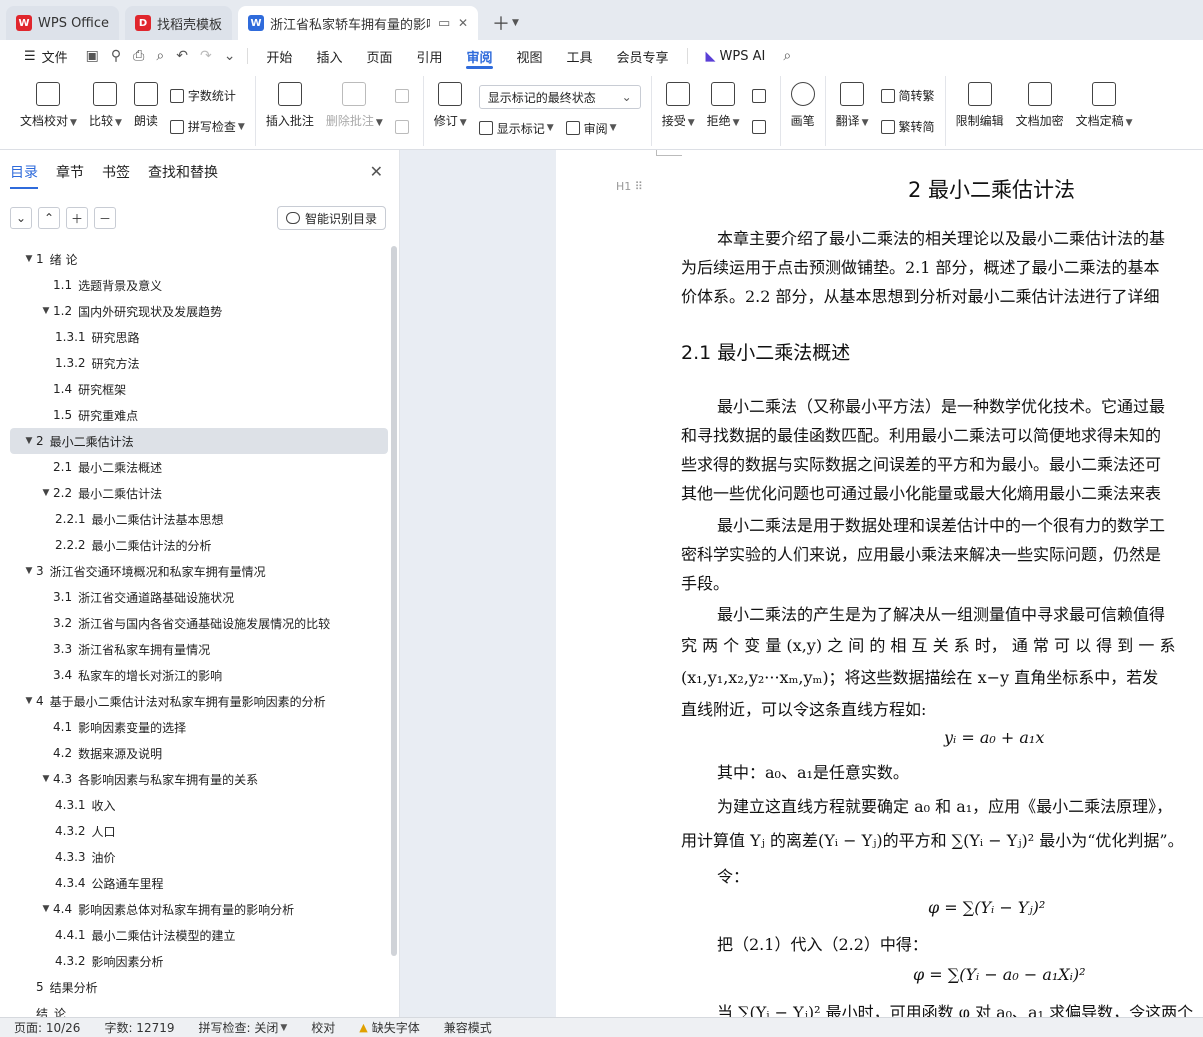 The image size is (1203, 1037). Describe the element at coordinates (505, 23) in the screenshot. I see `new-tab-button: ＋ ▼` at that location.